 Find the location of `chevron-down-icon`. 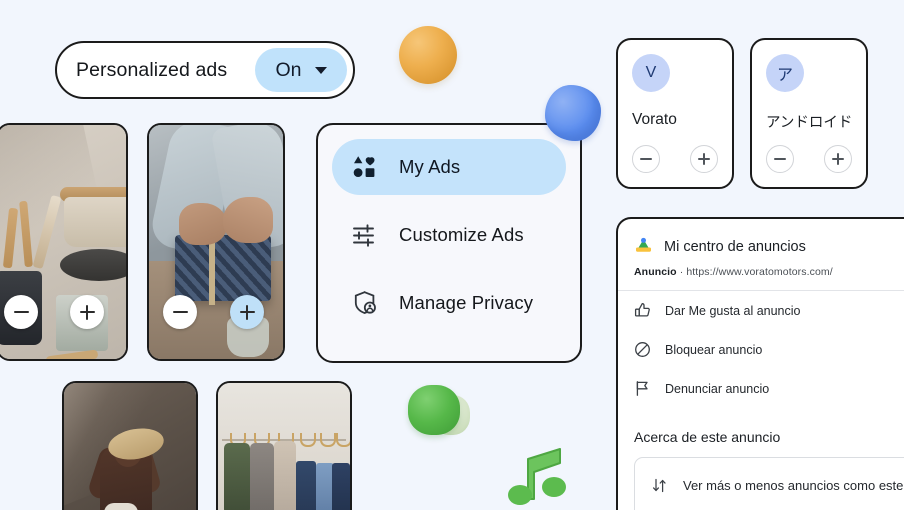

chevron-down-icon is located at coordinates (320, 70).